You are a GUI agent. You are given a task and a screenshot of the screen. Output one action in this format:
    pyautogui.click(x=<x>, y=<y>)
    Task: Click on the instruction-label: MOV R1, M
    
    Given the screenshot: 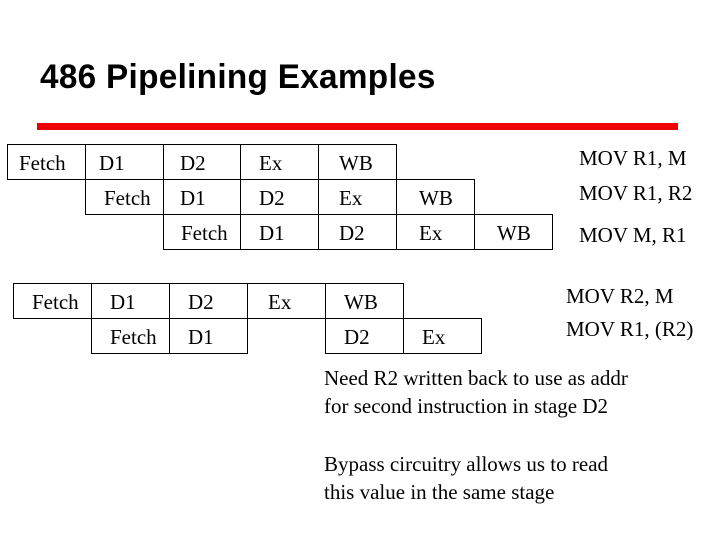 What is the action you would take?
    pyautogui.click(x=633, y=158)
    